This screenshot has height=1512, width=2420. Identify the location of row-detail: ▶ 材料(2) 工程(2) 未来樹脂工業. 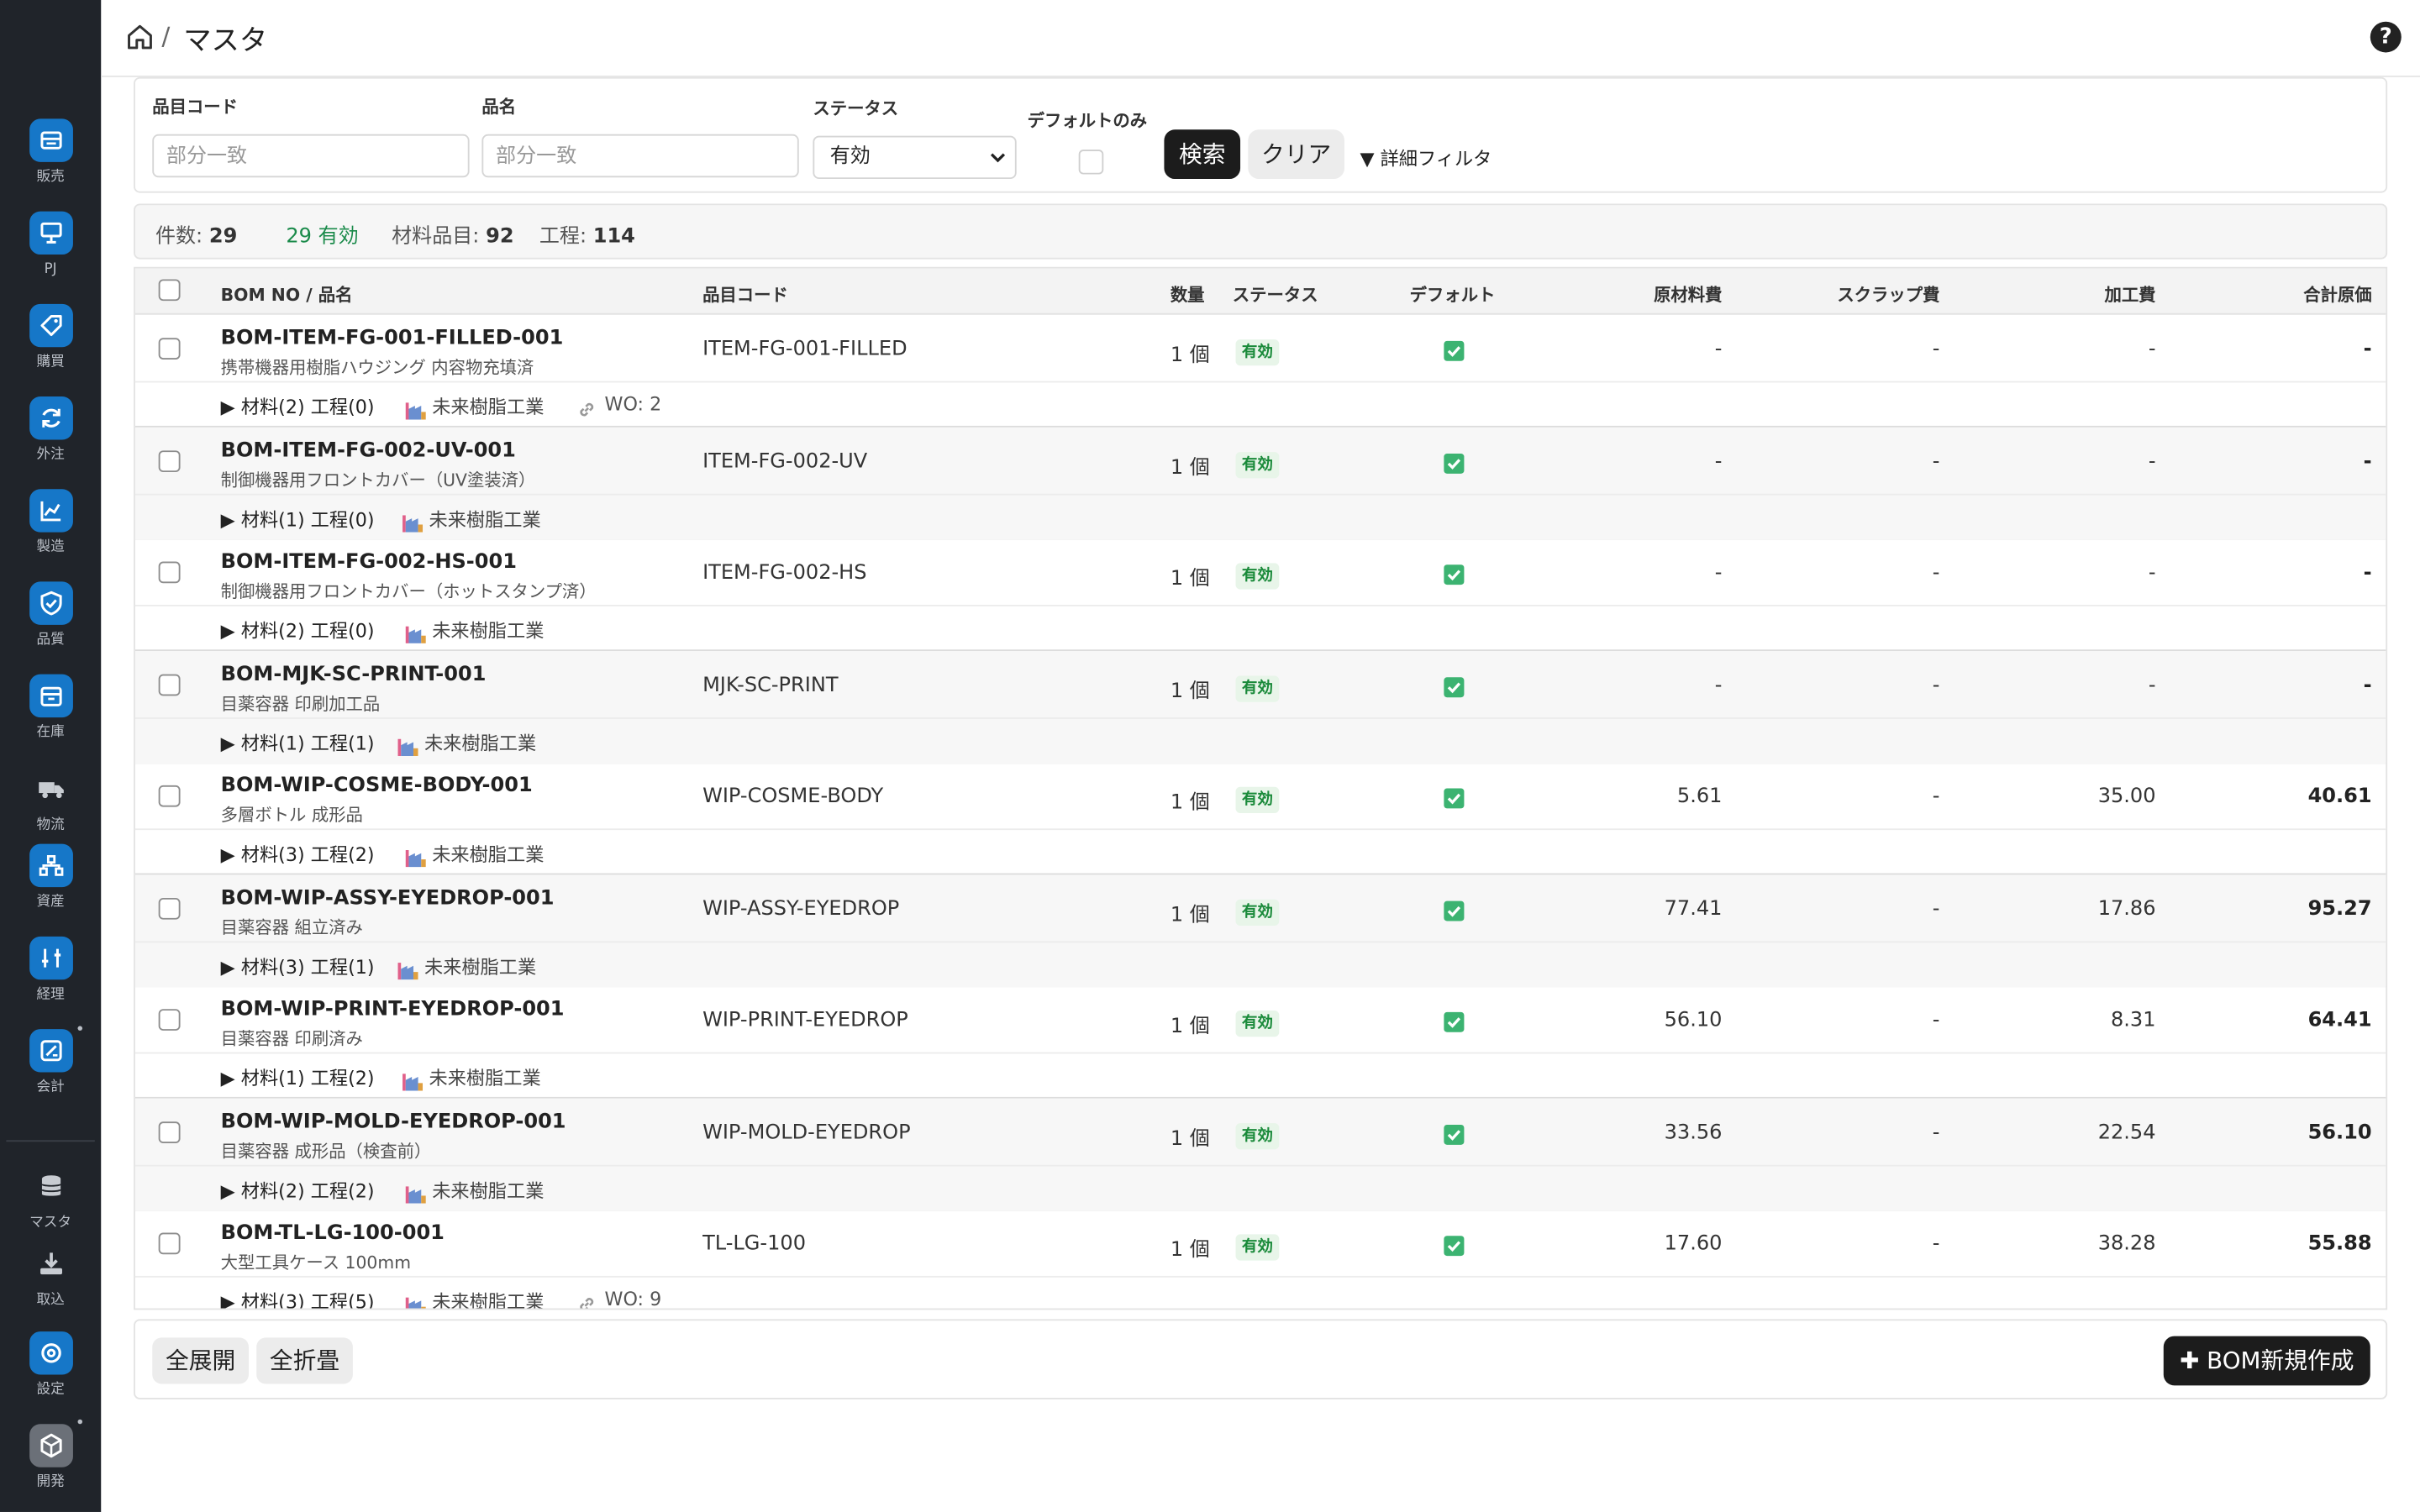
(1260, 1186).